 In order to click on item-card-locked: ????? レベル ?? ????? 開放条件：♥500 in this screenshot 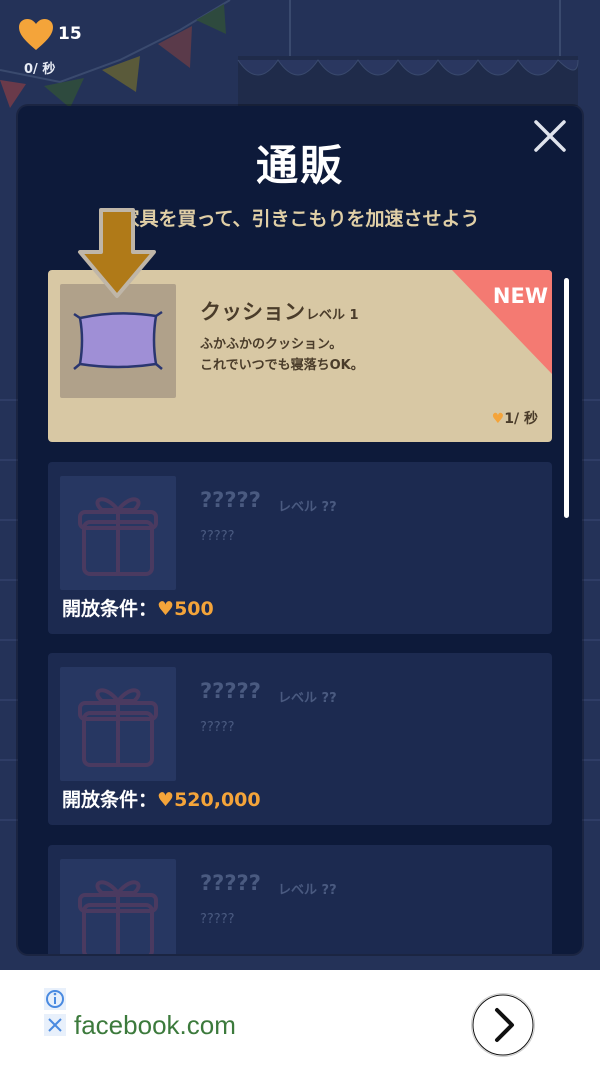, I will do `click(300, 548)`.